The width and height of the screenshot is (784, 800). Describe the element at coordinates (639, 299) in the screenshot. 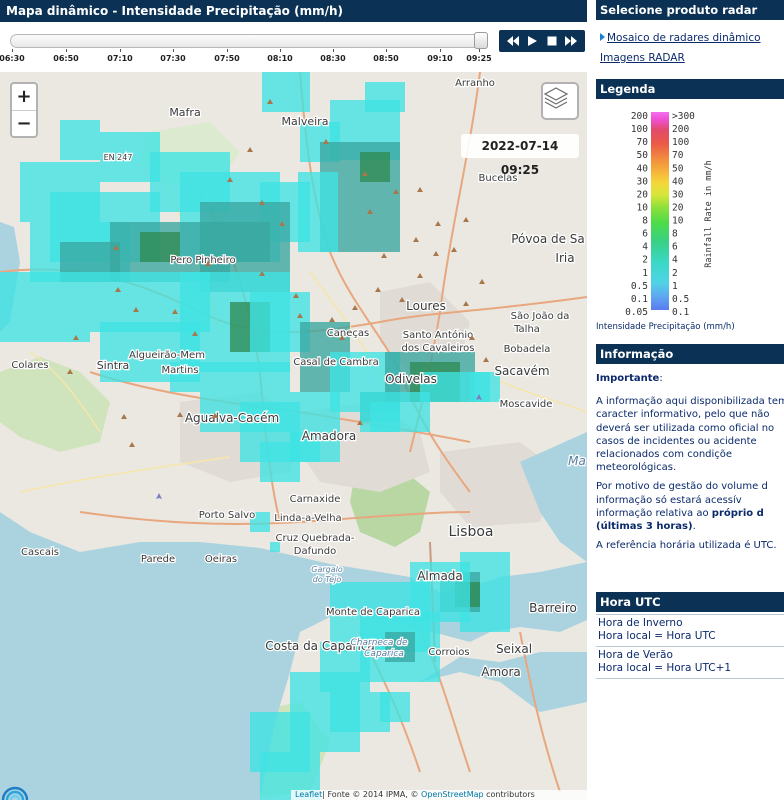

I see `legend-left-label: 0.1` at that location.